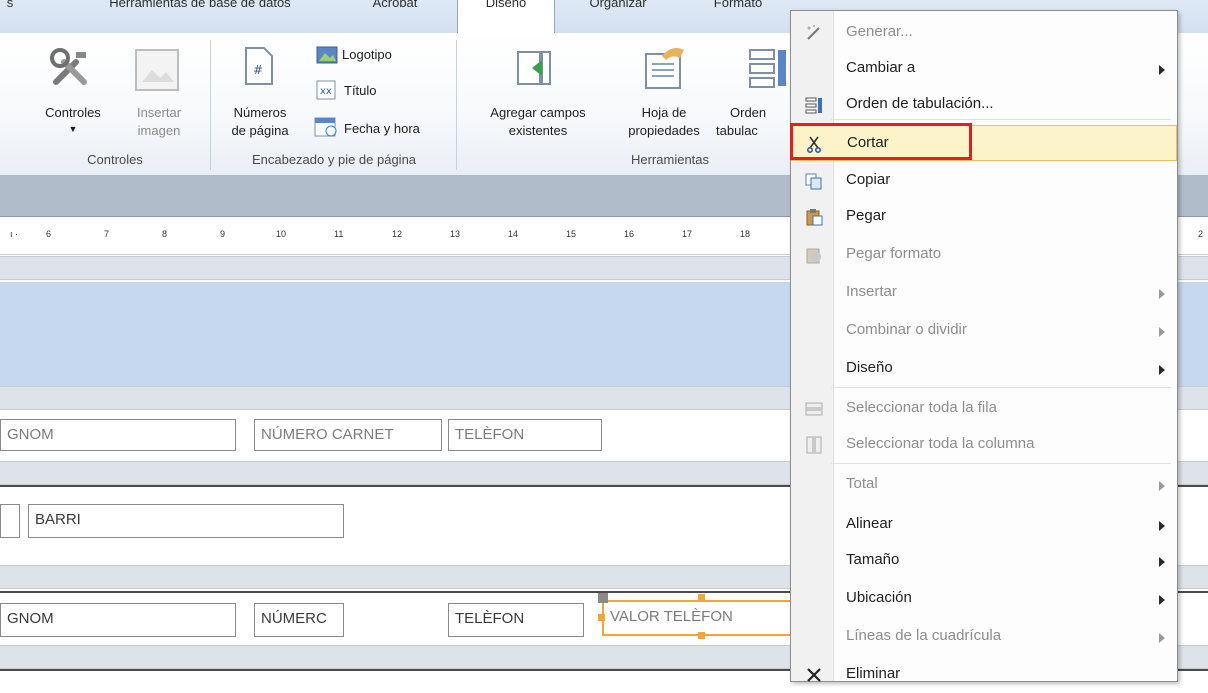 The image size is (1208, 693). Describe the element at coordinates (299, 620) in the screenshot. I see `field-numero: NÚMERC` at that location.